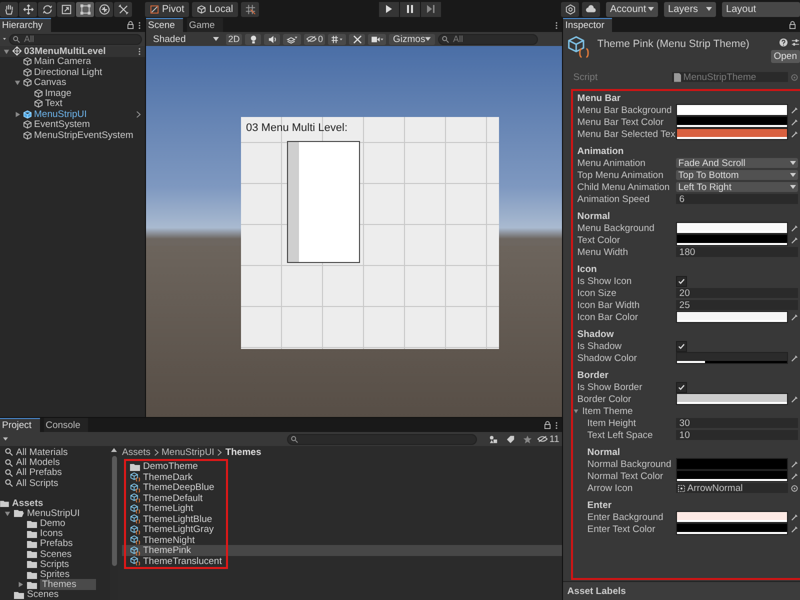  What do you see at coordinates (9, 9) in the screenshot?
I see `hand-tool-button` at bounding box center [9, 9].